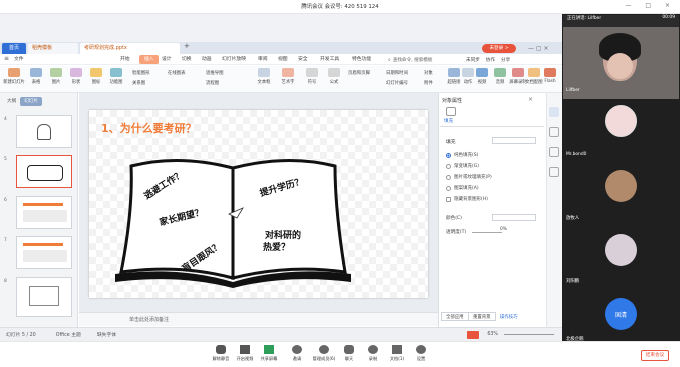 Image resolution: width=680 pixels, height=367 pixels. Describe the element at coordinates (215, 84) in the screenshot. I see `flowchart-button: 流程图` at that location.